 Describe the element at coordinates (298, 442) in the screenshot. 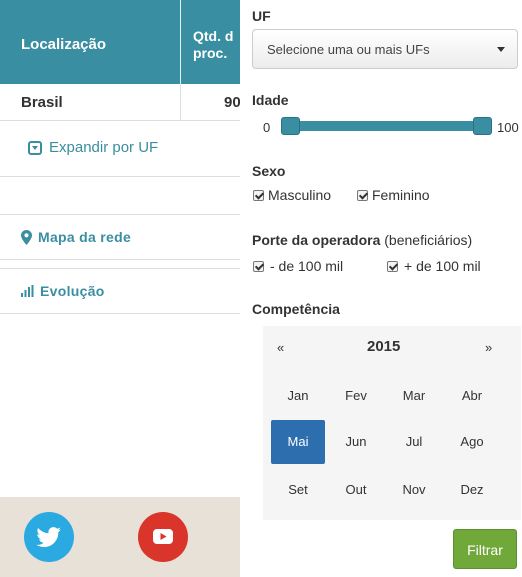

I see `month-mai: Mai` at that location.